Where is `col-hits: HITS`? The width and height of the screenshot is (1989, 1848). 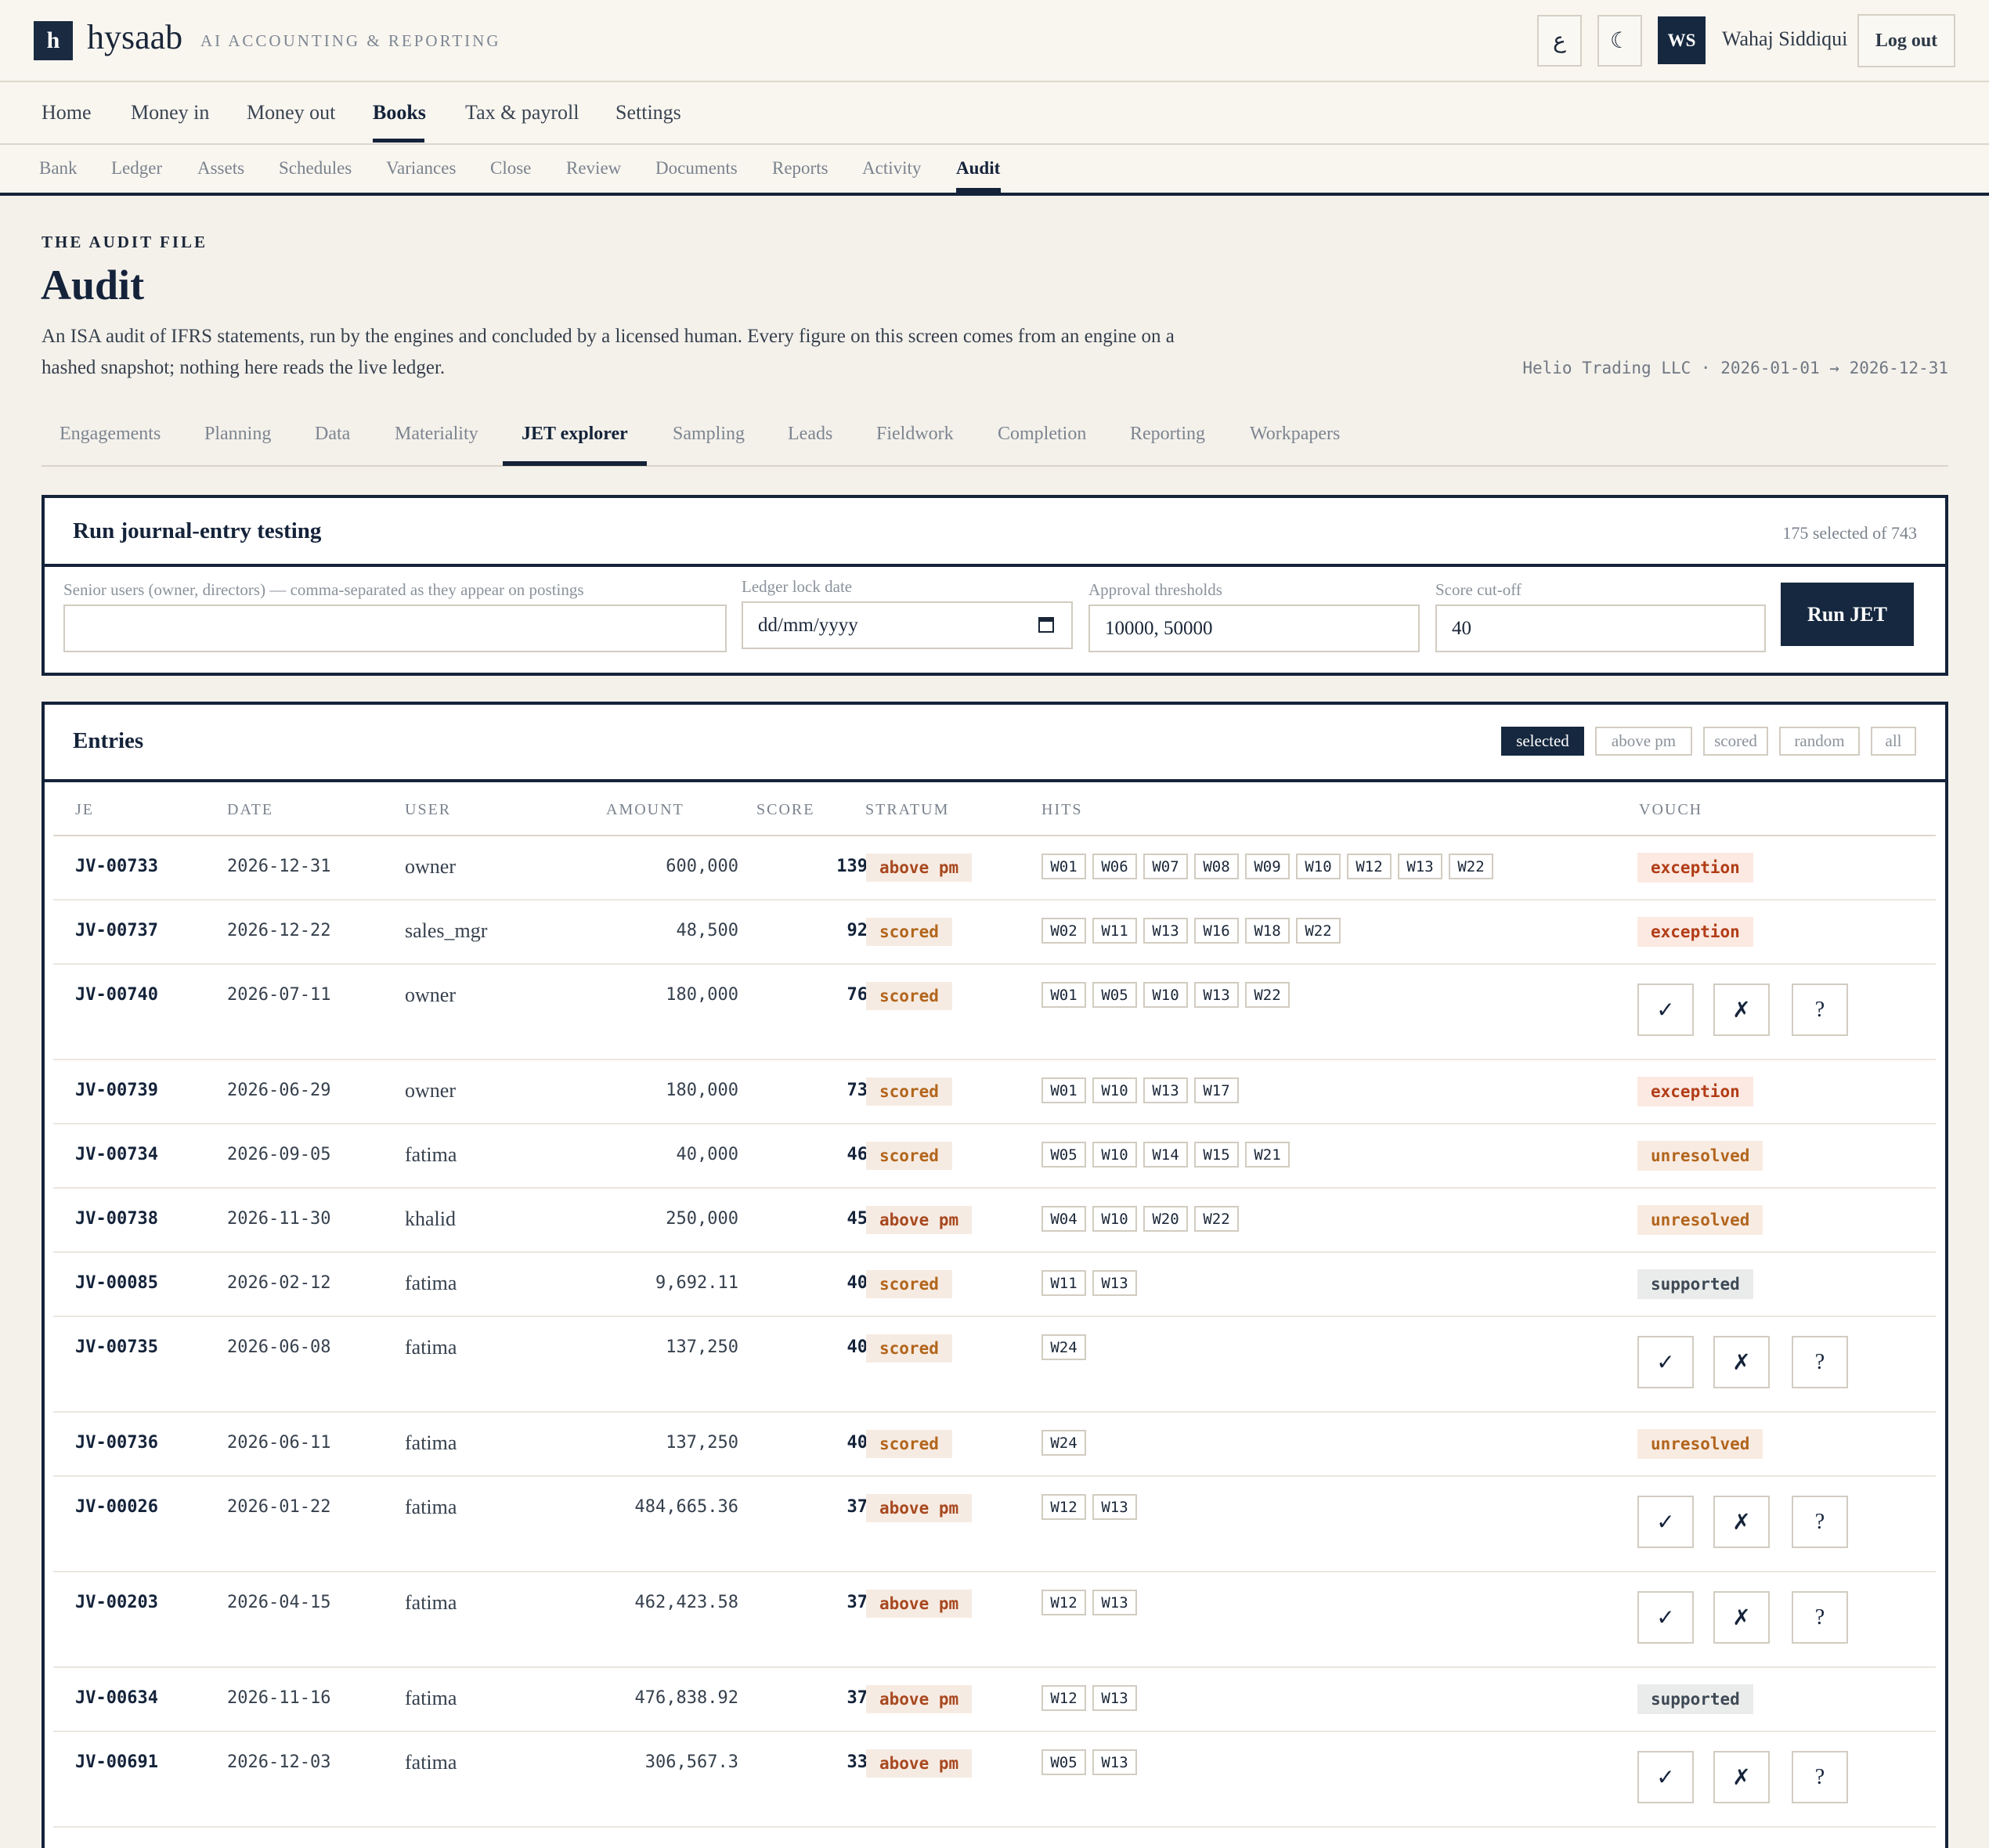
col-hits: HITS is located at coordinates (1061, 810).